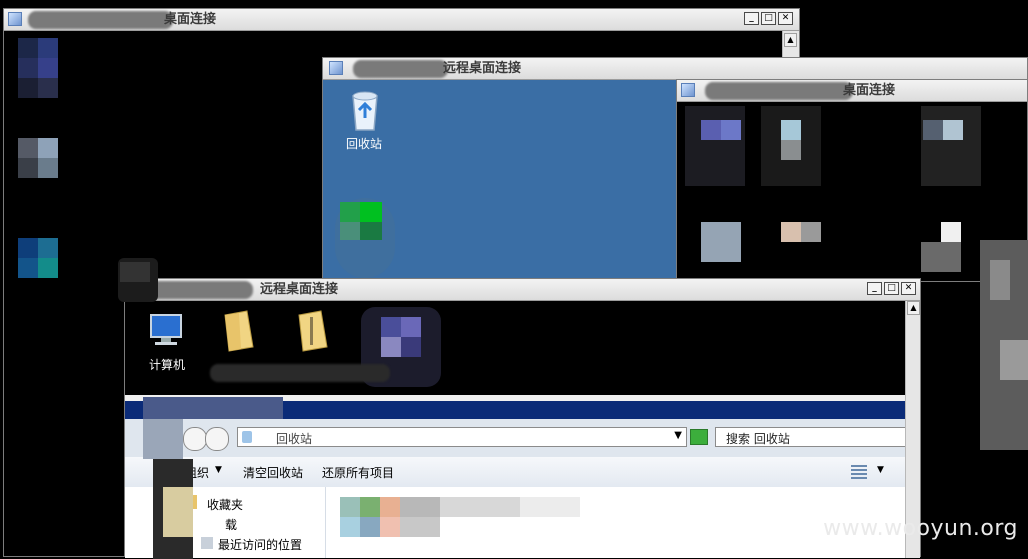 Image resolution: width=1028 pixels, height=559 pixels. I want to click on search-input: 搜索 回收站, so click(810, 437).